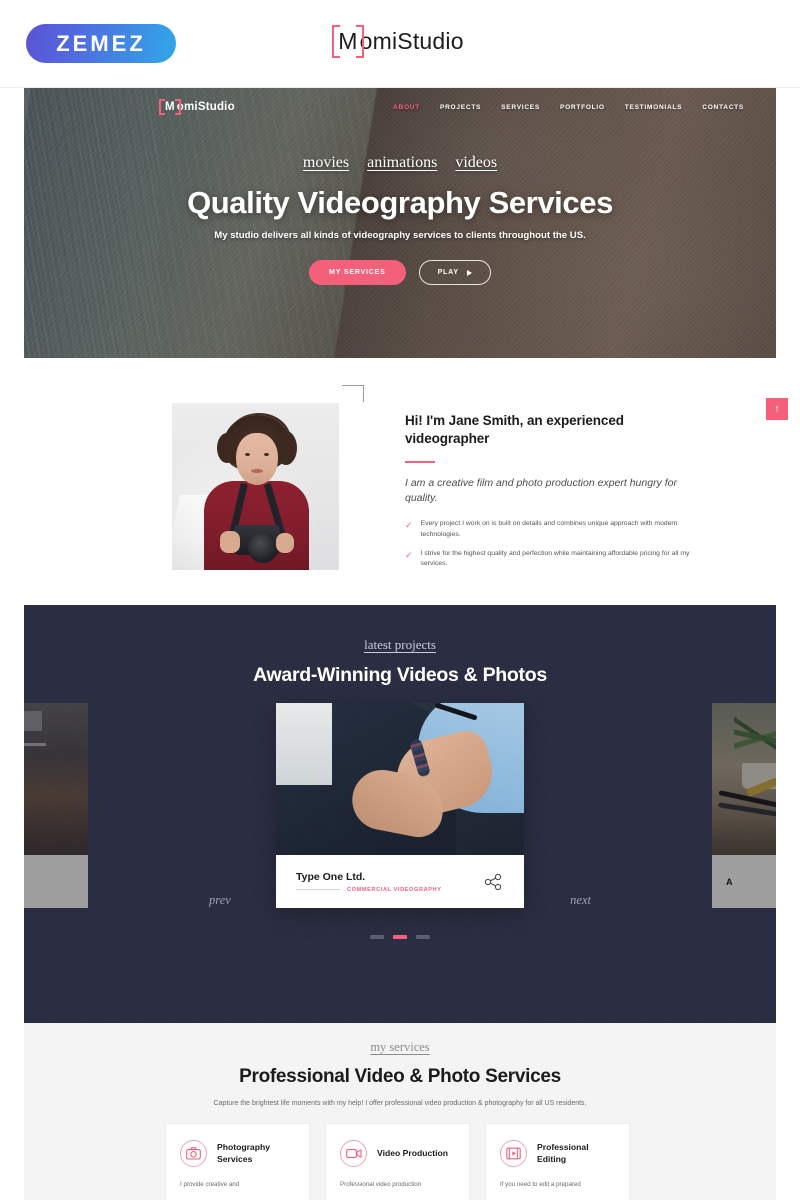  Describe the element at coordinates (469, 272) in the screenshot. I see `play-triangle-icon` at that location.